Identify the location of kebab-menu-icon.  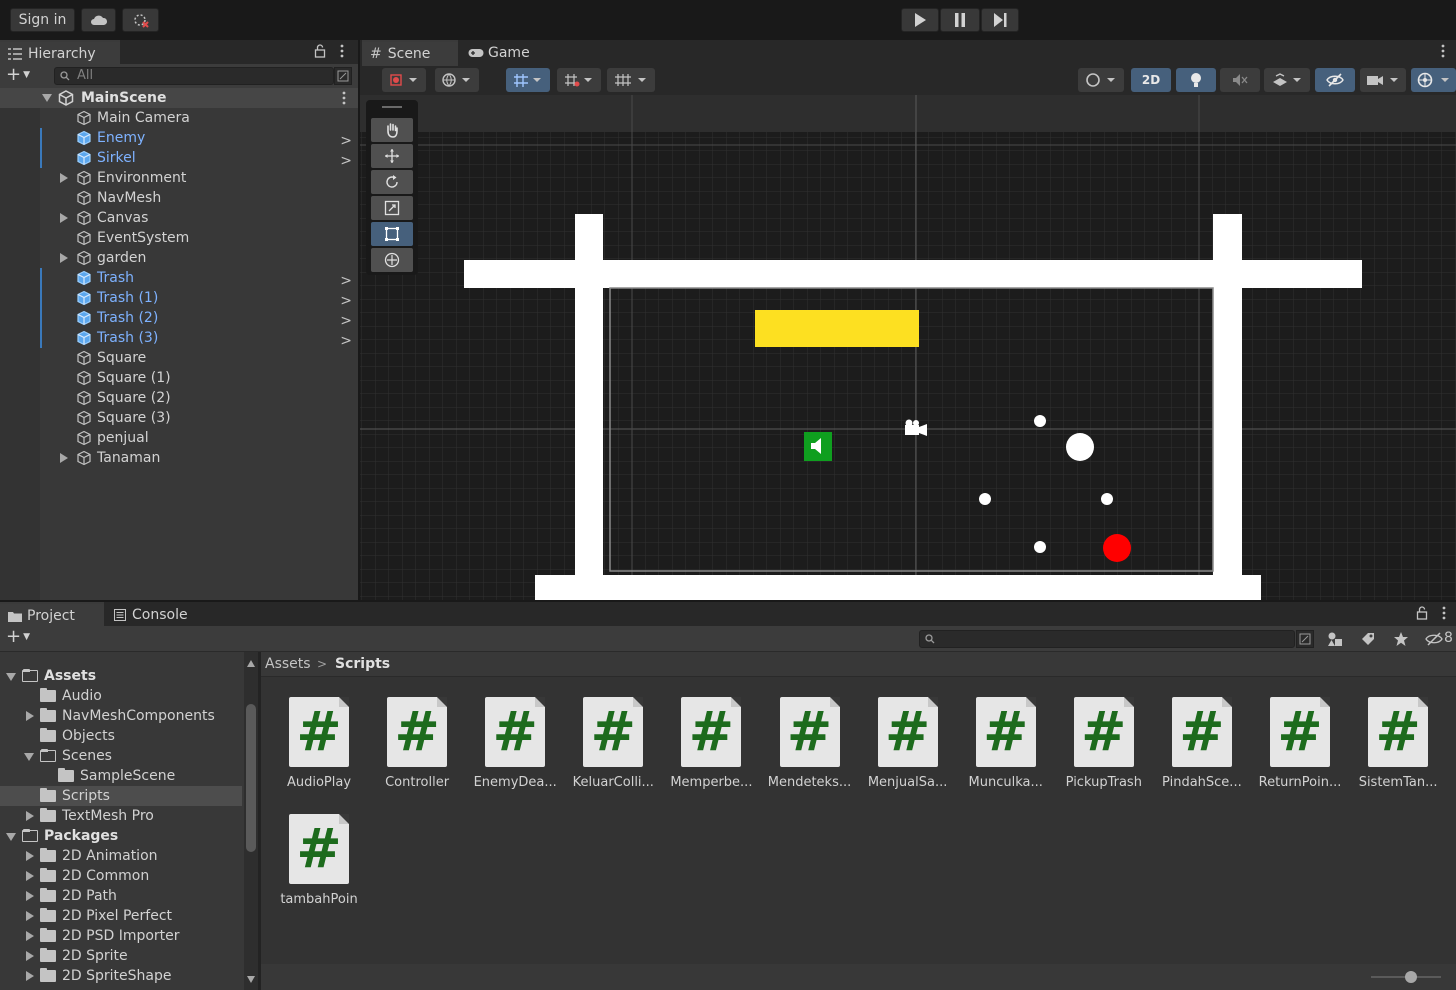
(342, 51).